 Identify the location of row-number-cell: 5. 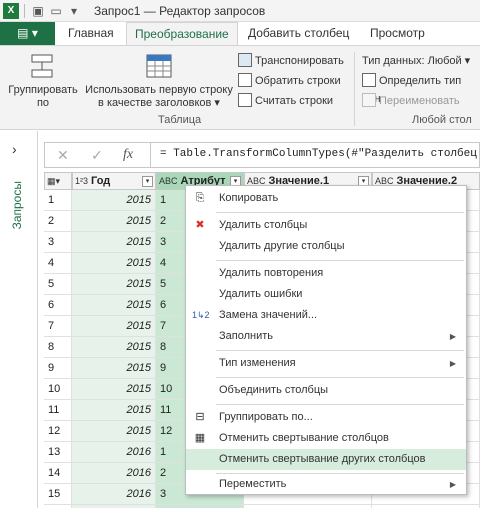
(58, 284).